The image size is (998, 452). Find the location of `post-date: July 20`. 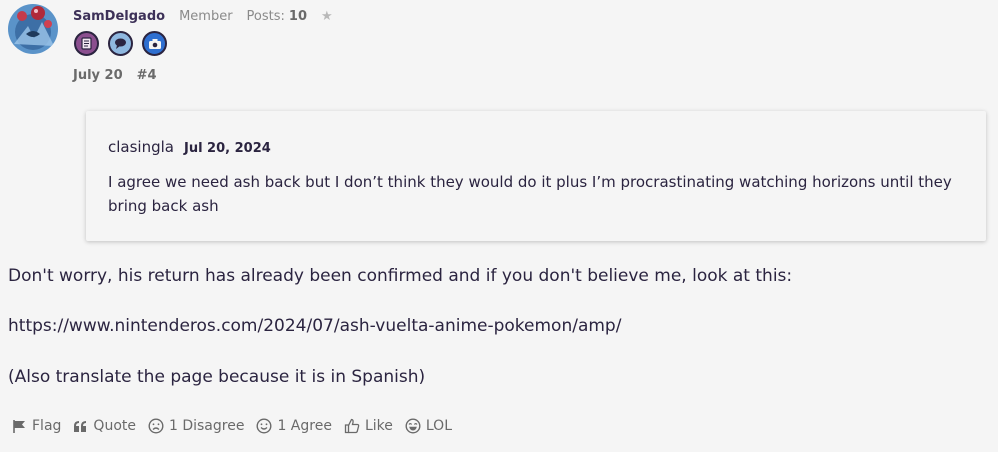

post-date: July 20 is located at coordinates (98, 75).